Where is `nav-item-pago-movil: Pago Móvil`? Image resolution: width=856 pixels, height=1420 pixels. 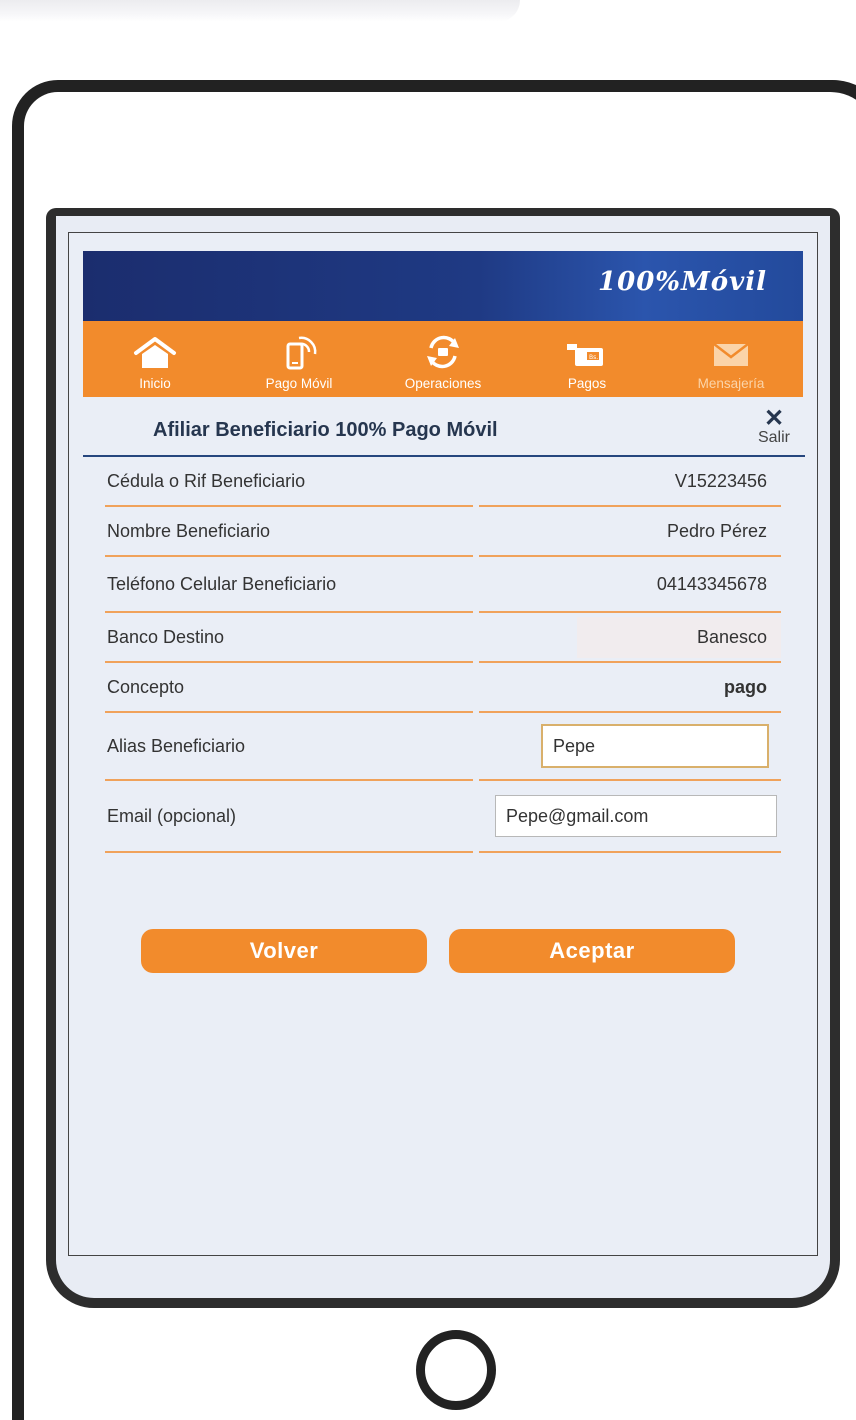 nav-item-pago-movil: Pago Móvil is located at coordinates (299, 359).